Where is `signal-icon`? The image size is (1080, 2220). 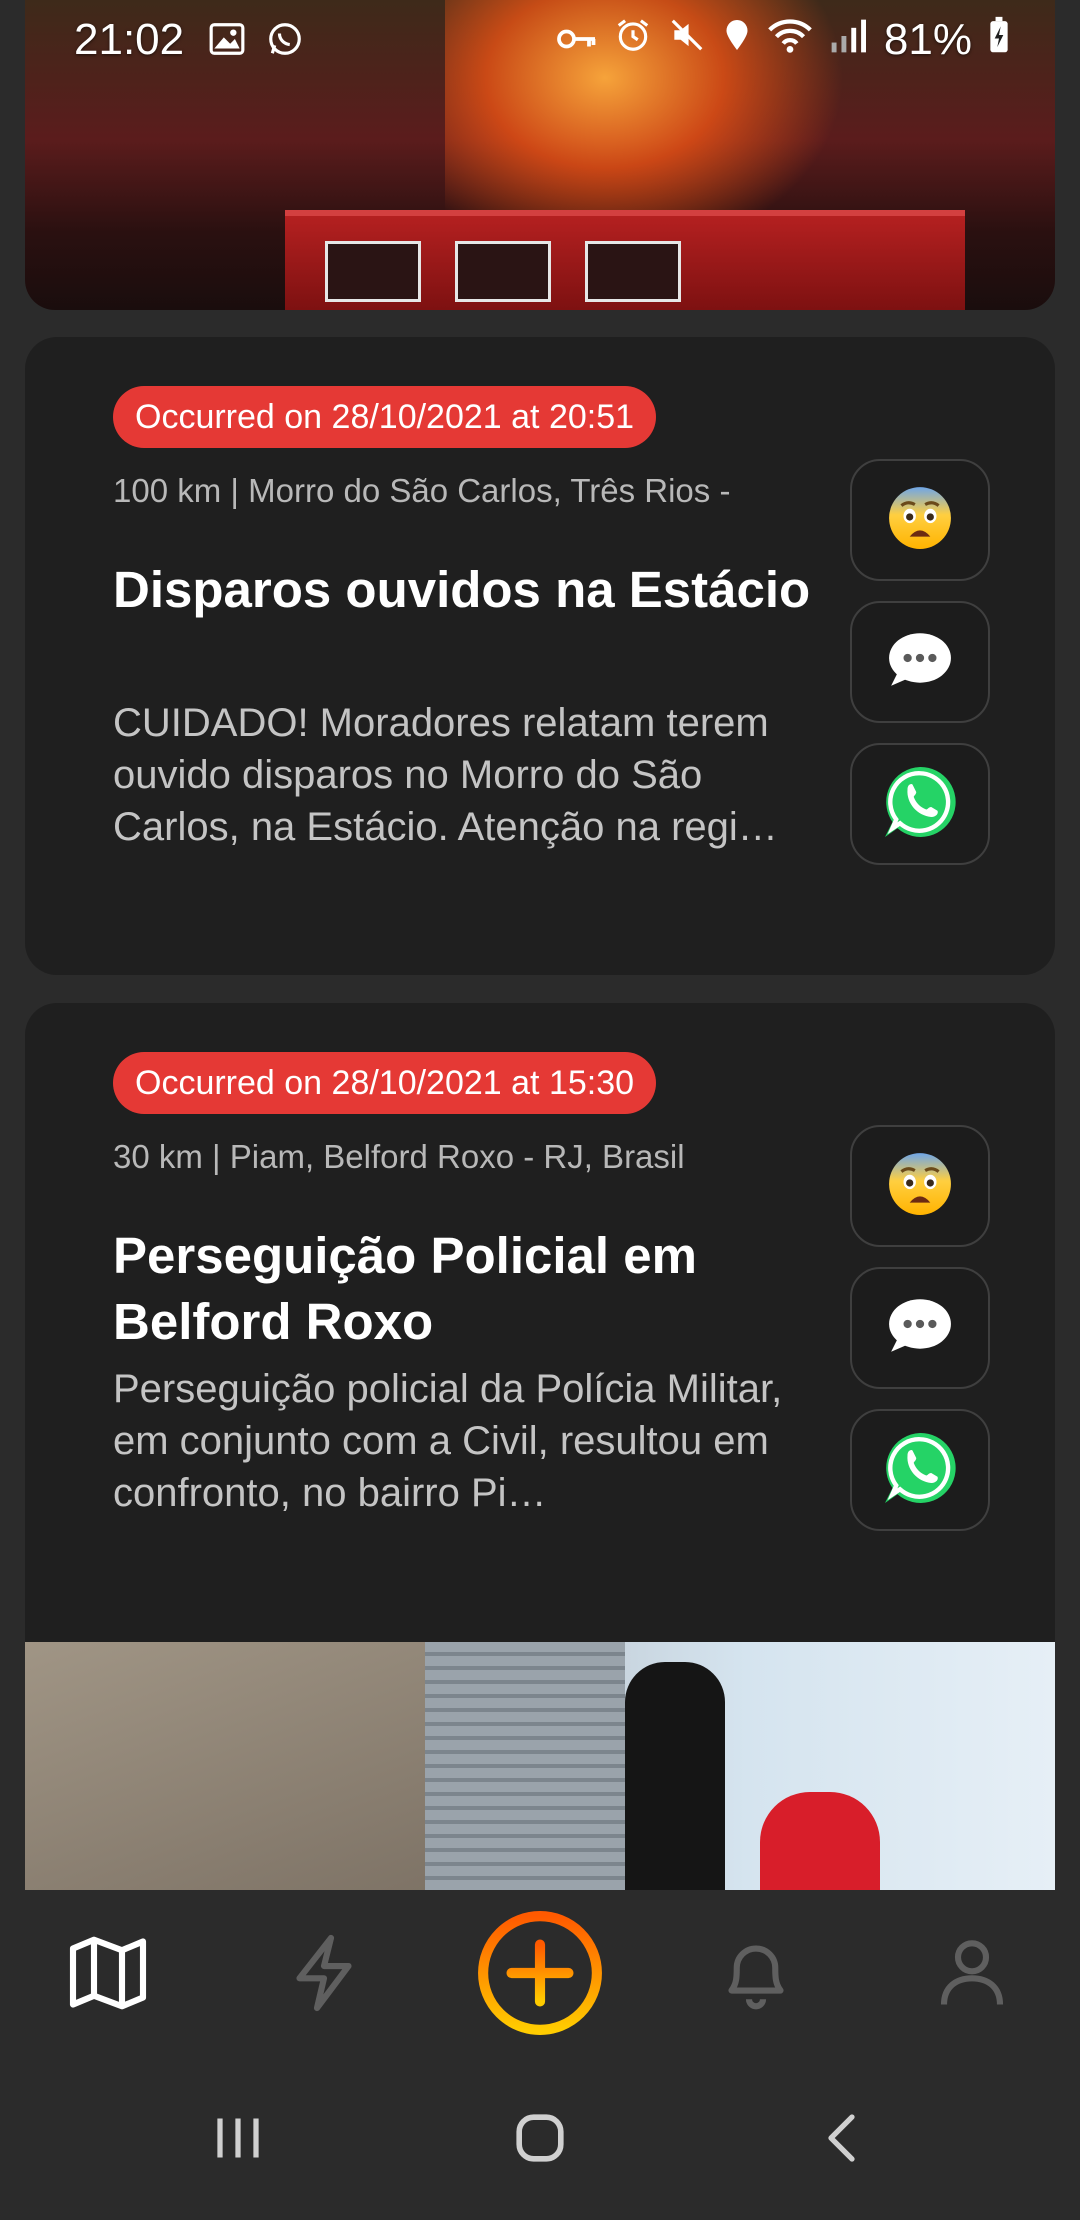
signal-icon is located at coordinates (848, 40).